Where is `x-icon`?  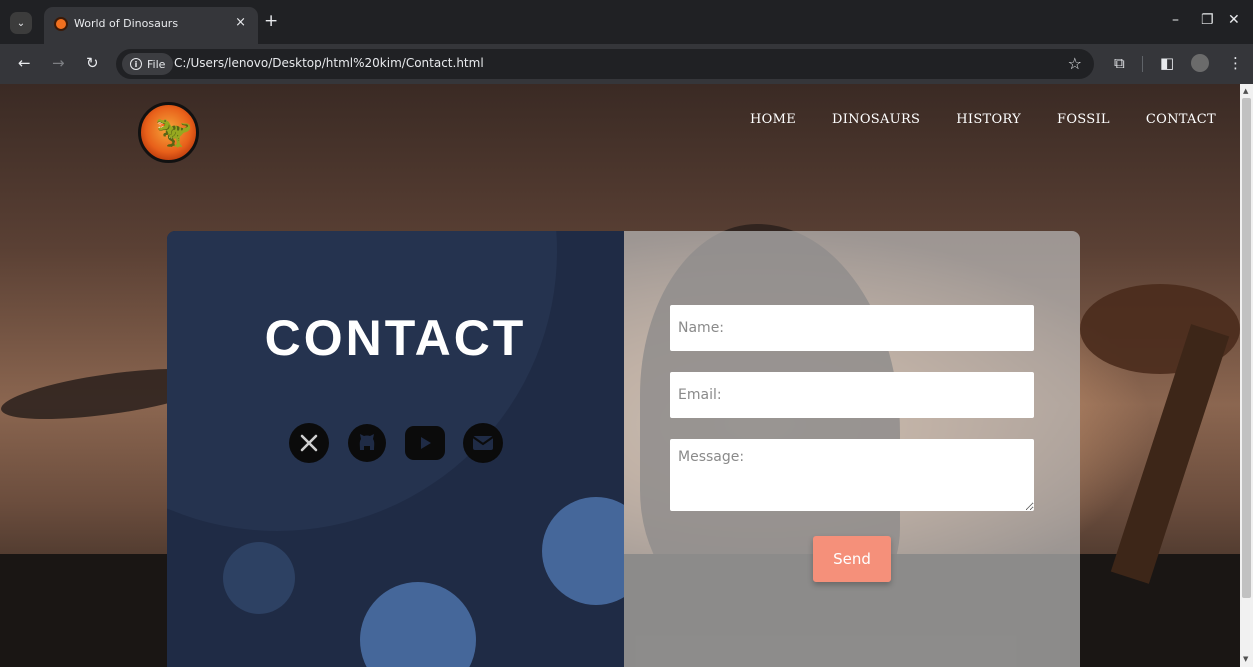 x-icon is located at coordinates (309, 443).